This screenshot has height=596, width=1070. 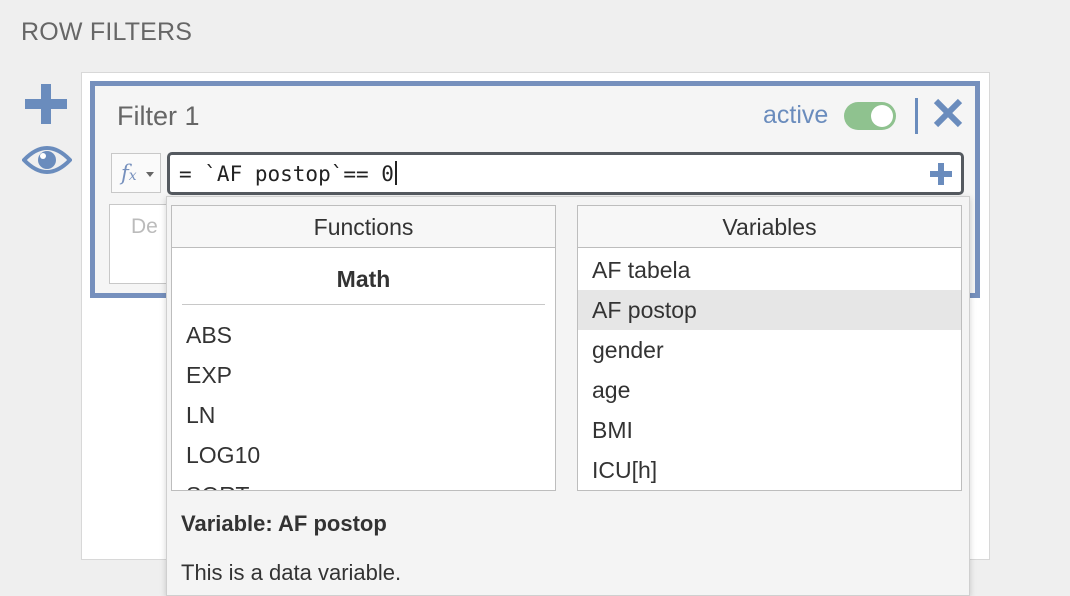 What do you see at coordinates (395, 173) in the screenshot?
I see `text-cursor` at bounding box center [395, 173].